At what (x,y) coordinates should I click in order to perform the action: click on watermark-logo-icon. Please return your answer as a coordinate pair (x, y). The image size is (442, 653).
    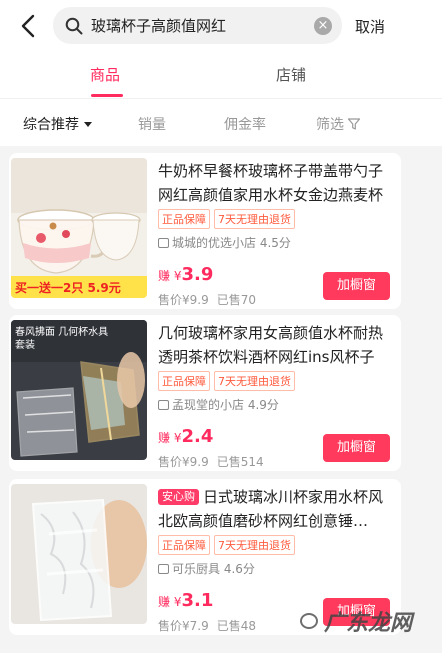
    Looking at the image, I should click on (309, 621).